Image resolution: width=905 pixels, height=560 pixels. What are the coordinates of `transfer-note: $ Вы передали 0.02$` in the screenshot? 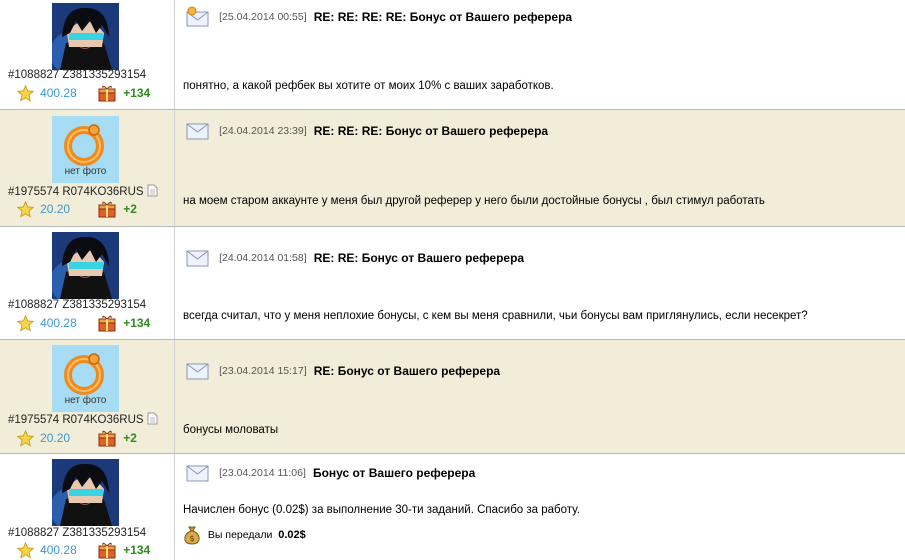 It's located at (244, 535).